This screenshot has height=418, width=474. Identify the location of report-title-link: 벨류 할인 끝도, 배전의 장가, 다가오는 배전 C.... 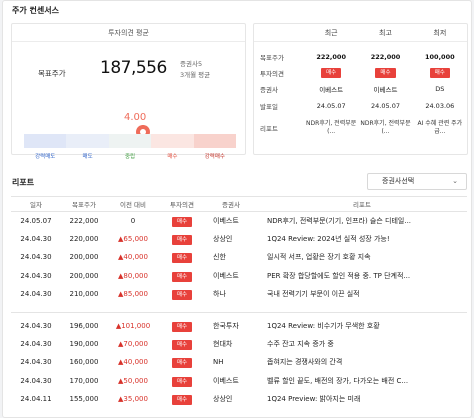
(362, 381).